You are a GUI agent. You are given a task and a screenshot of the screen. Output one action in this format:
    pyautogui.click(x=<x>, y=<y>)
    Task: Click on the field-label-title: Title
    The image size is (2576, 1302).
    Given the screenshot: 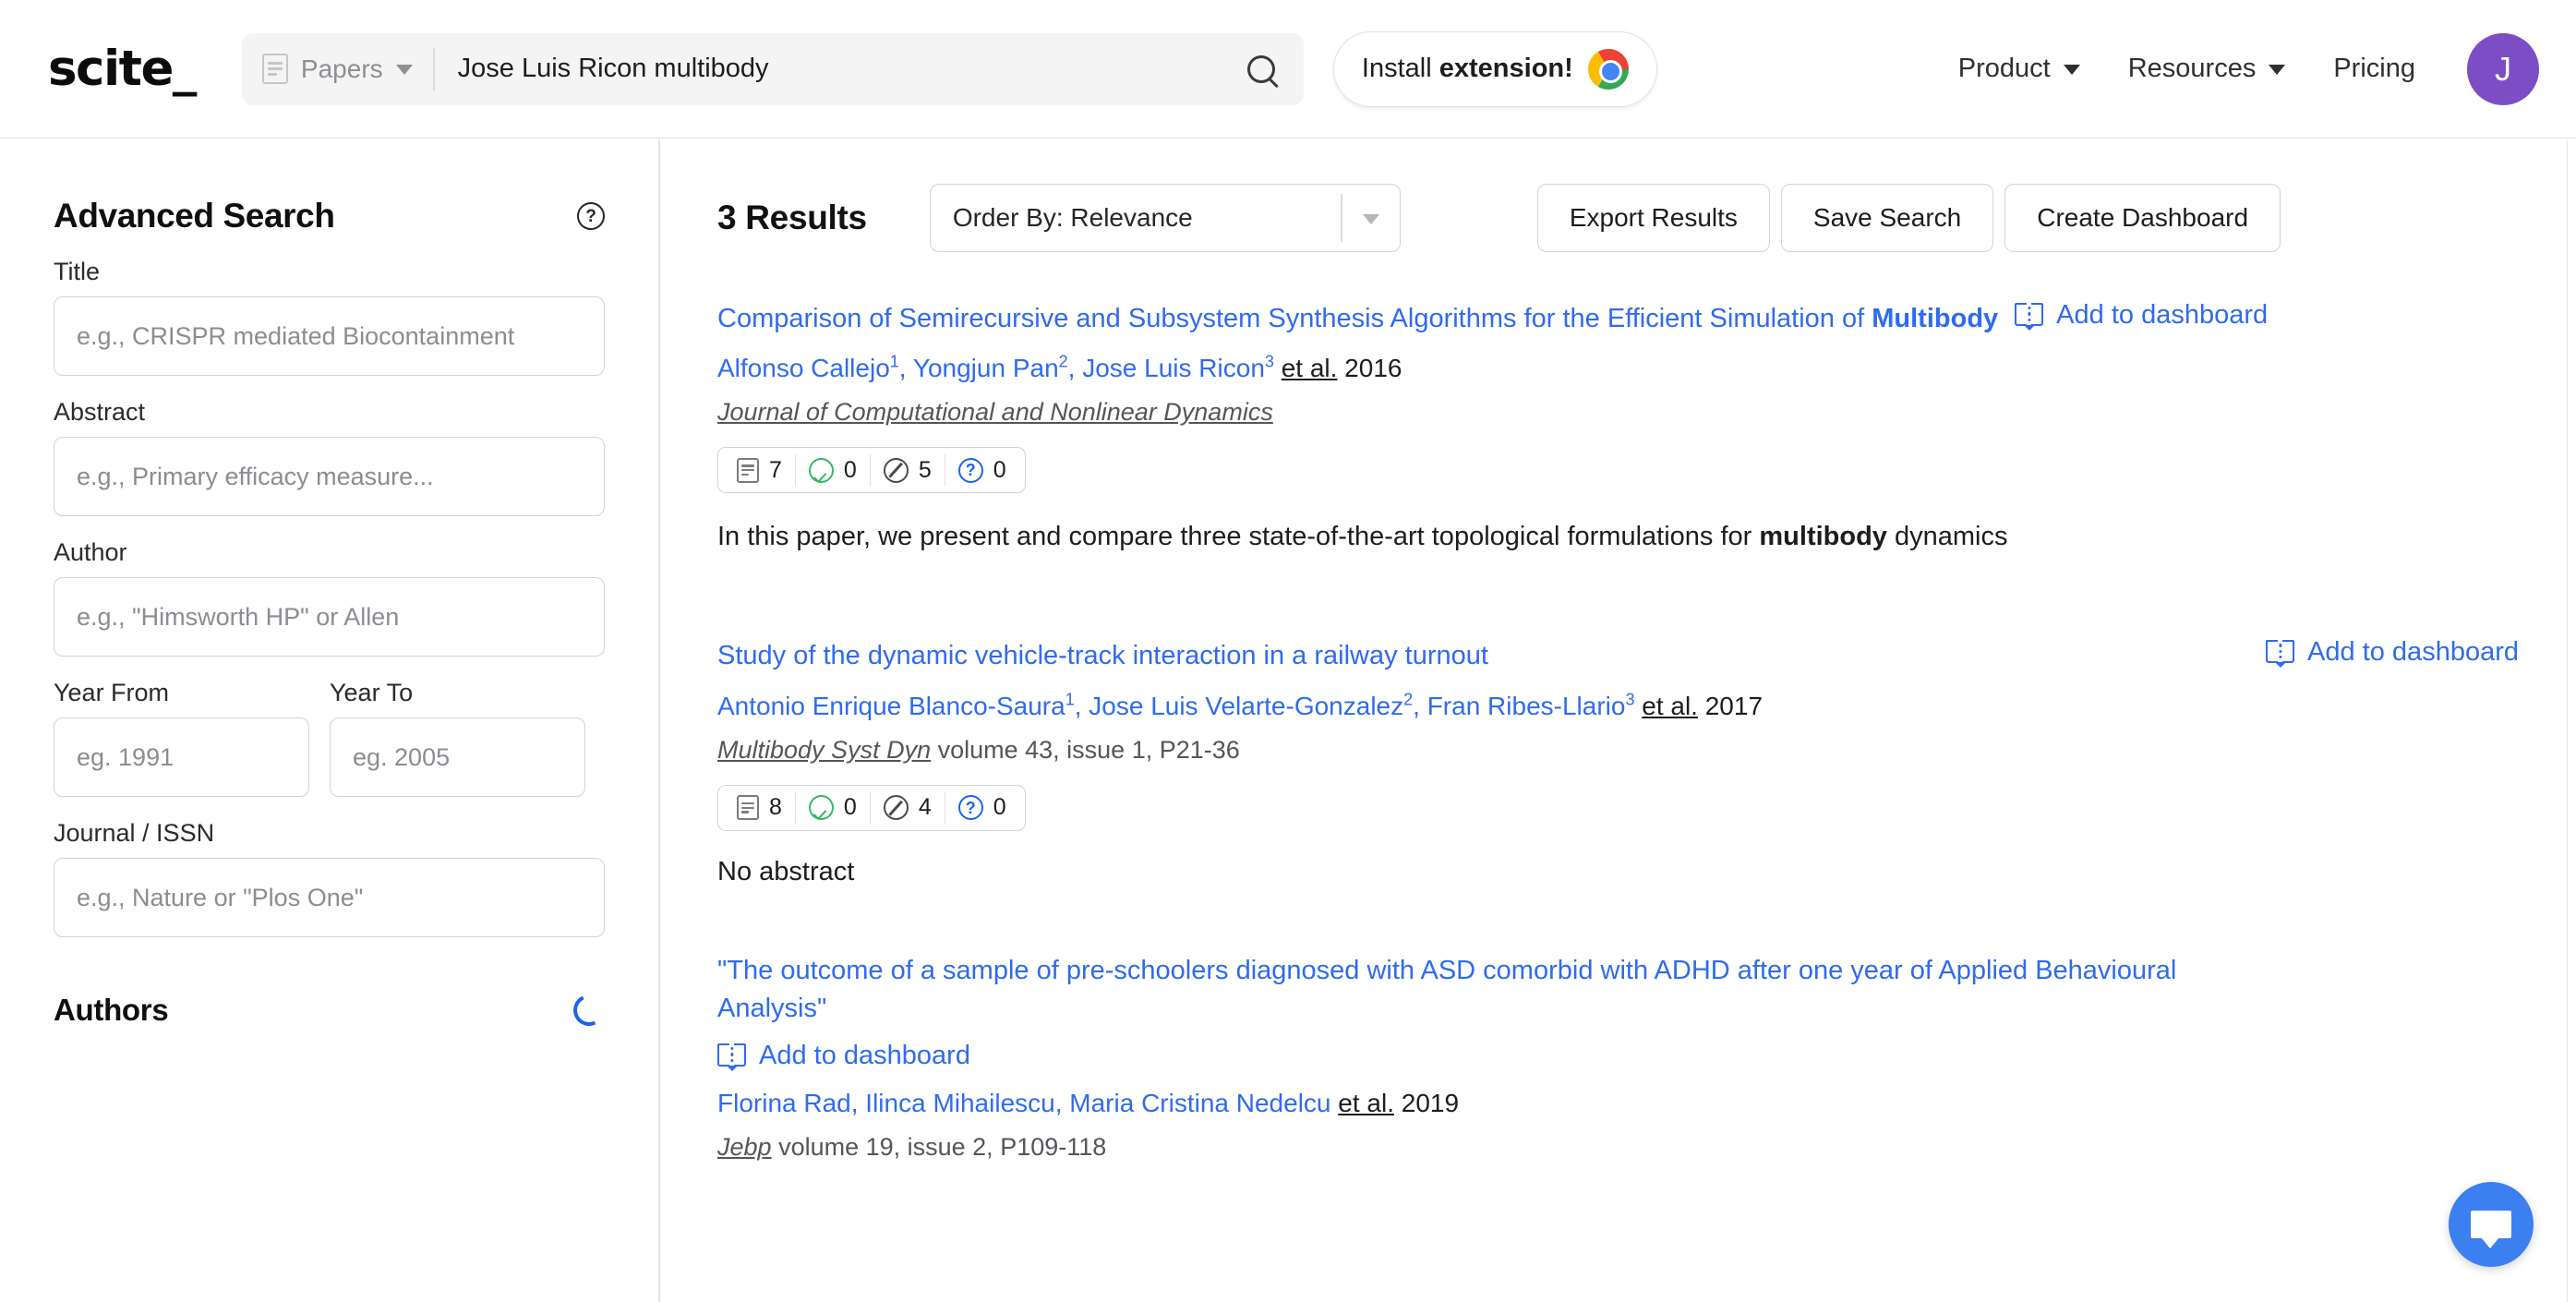 What is the action you would take?
    pyautogui.click(x=77, y=271)
    